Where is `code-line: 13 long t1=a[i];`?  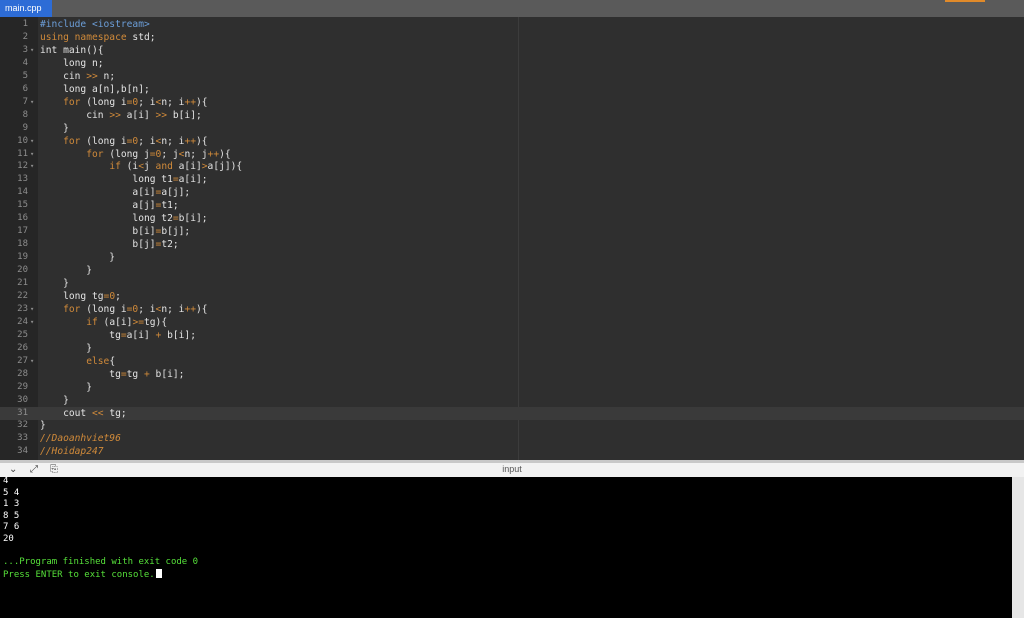
code-line: 13 long t1=a[i]; is located at coordinates (512, 179).